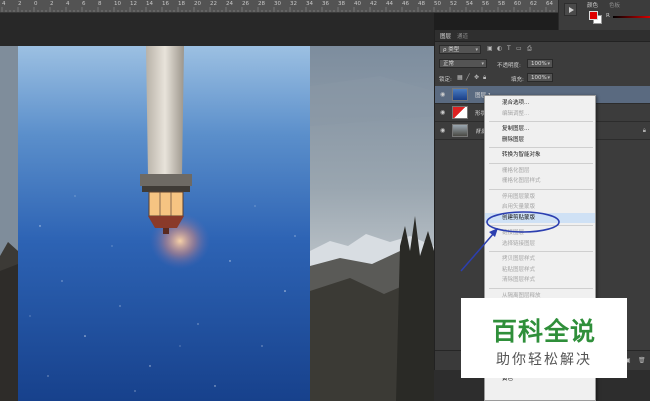 The width and height of the screenshot is (650, 401). I want to click on lock-all-icon: 🔒︎, so click(484, 78).